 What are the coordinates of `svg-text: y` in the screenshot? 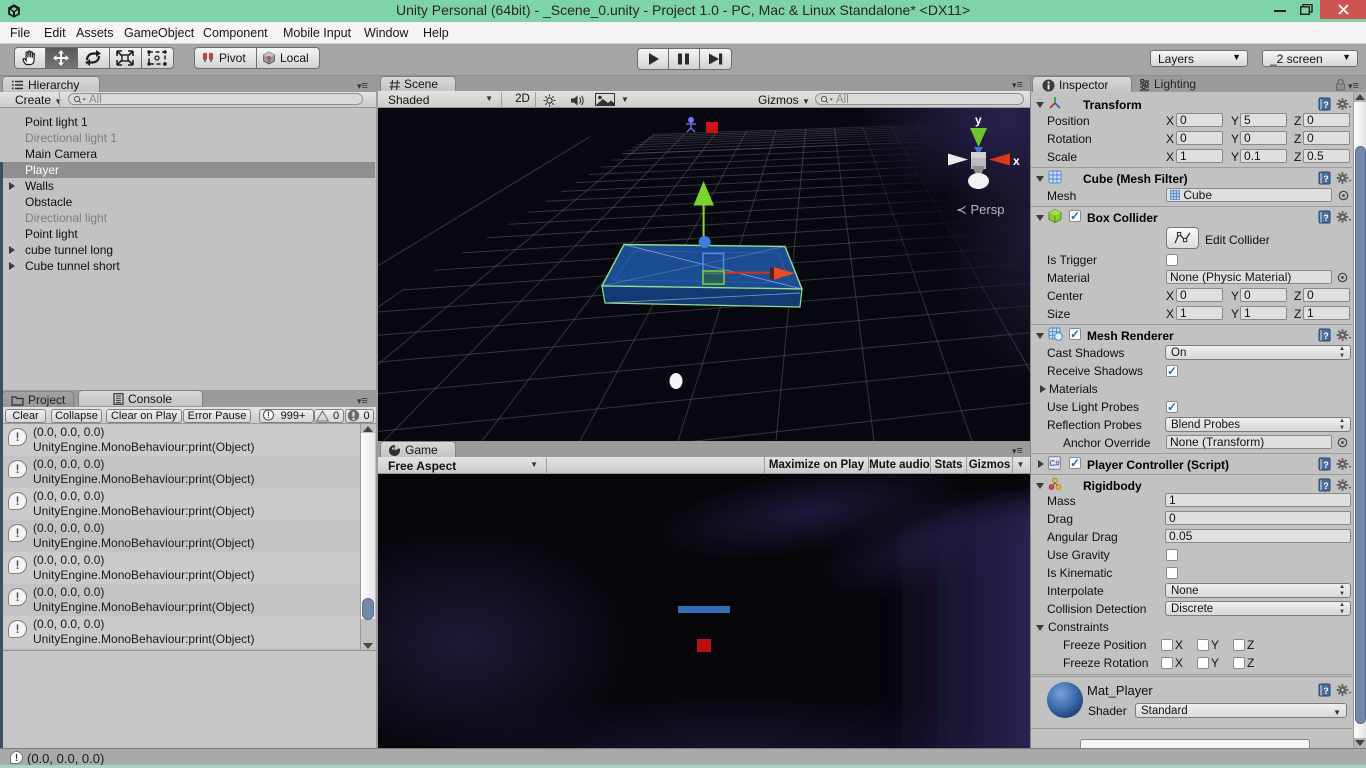 It's located at (978, 120).